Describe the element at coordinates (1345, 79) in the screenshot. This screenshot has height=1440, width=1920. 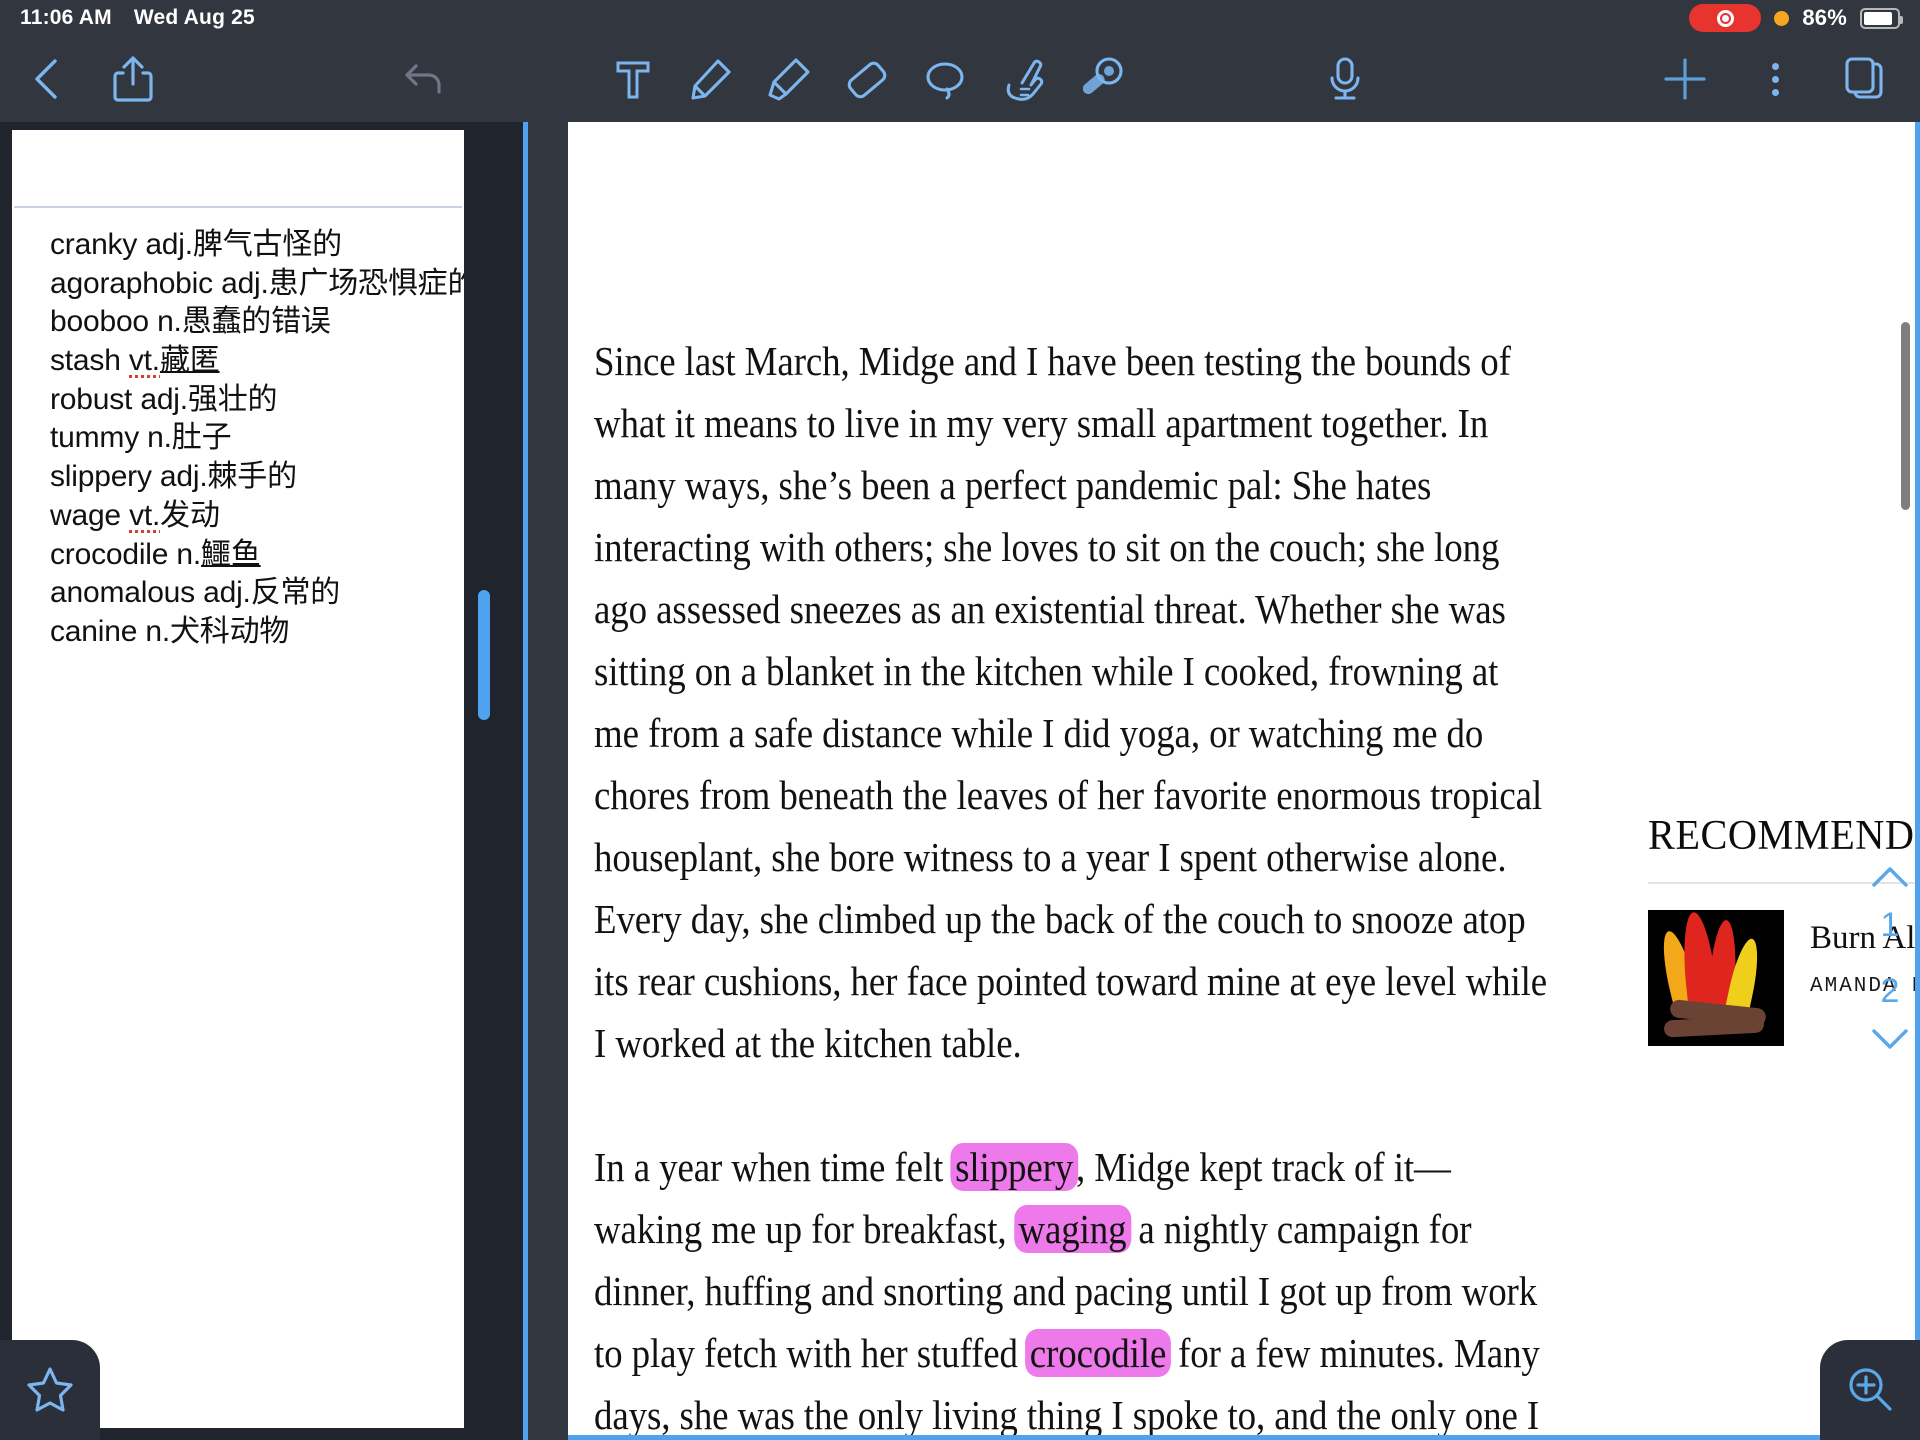
I see `microphone-icon` at that location.